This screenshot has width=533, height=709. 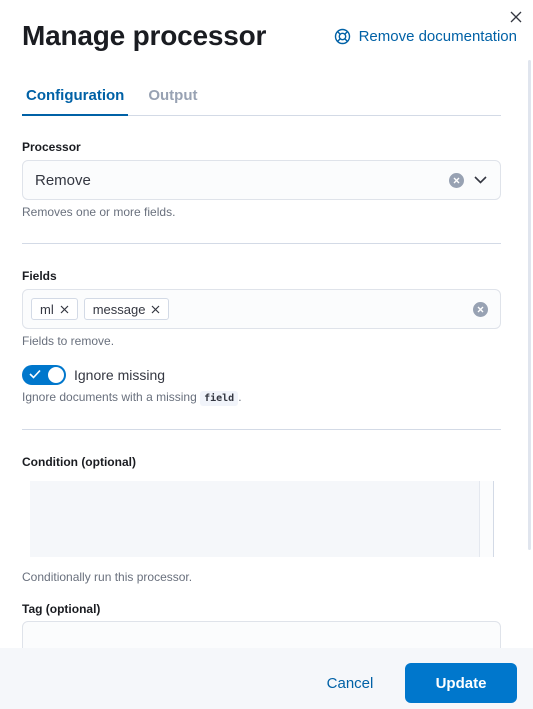 I want to click on toggle-knob, so click(x=56, y=375).